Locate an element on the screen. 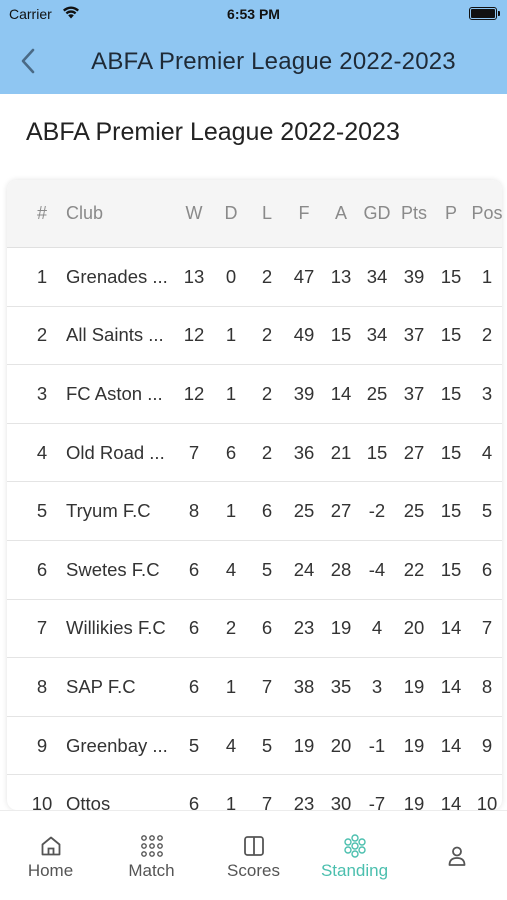 Image resolution: width=507 pixels, height=900 pixels. table-row: 7 Willikies F.C 6 2 6 23 19 4 20 14 7 is located at coordinates (254, 629).